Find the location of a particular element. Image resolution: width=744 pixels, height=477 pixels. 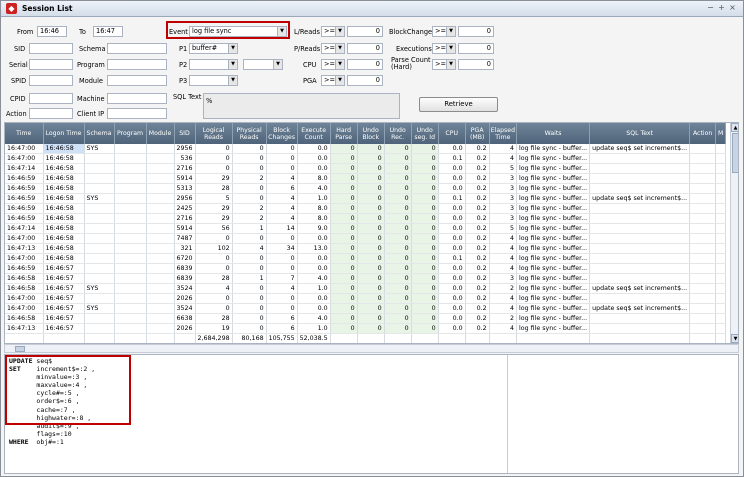

column-header: CPU is located at coordinates (452, 133).